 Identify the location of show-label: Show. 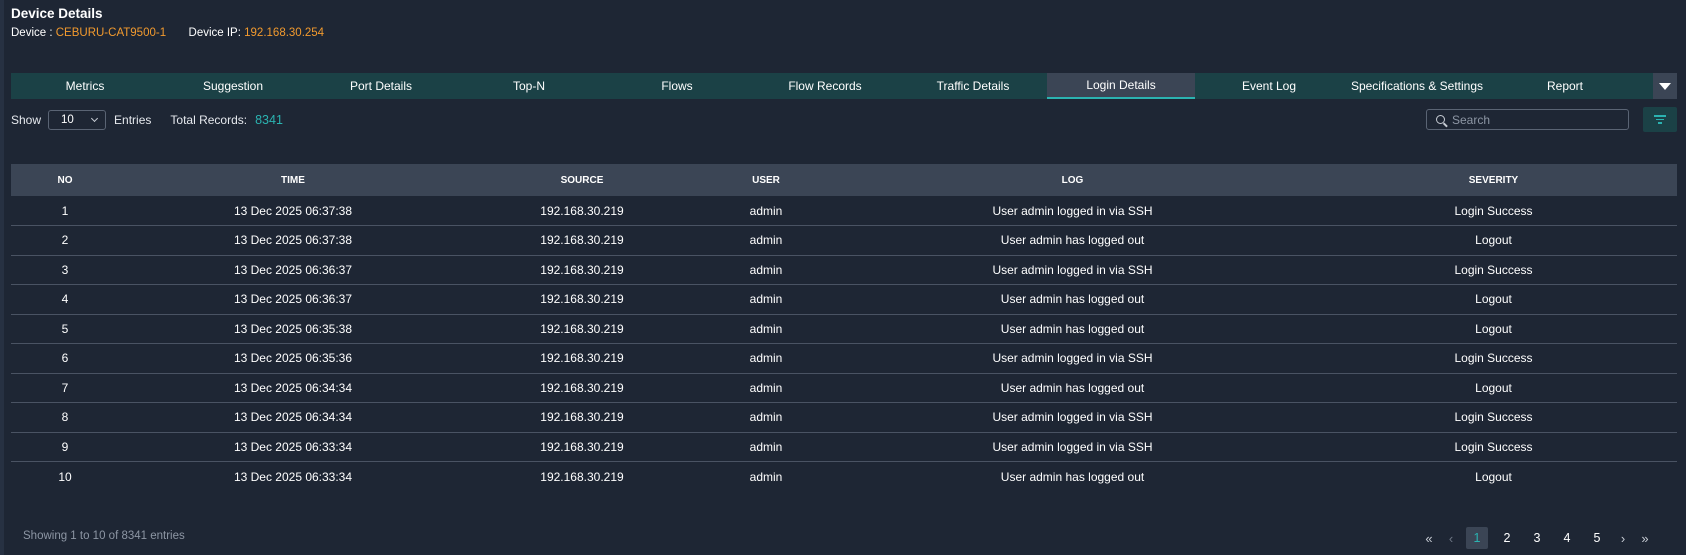
(26, 120).